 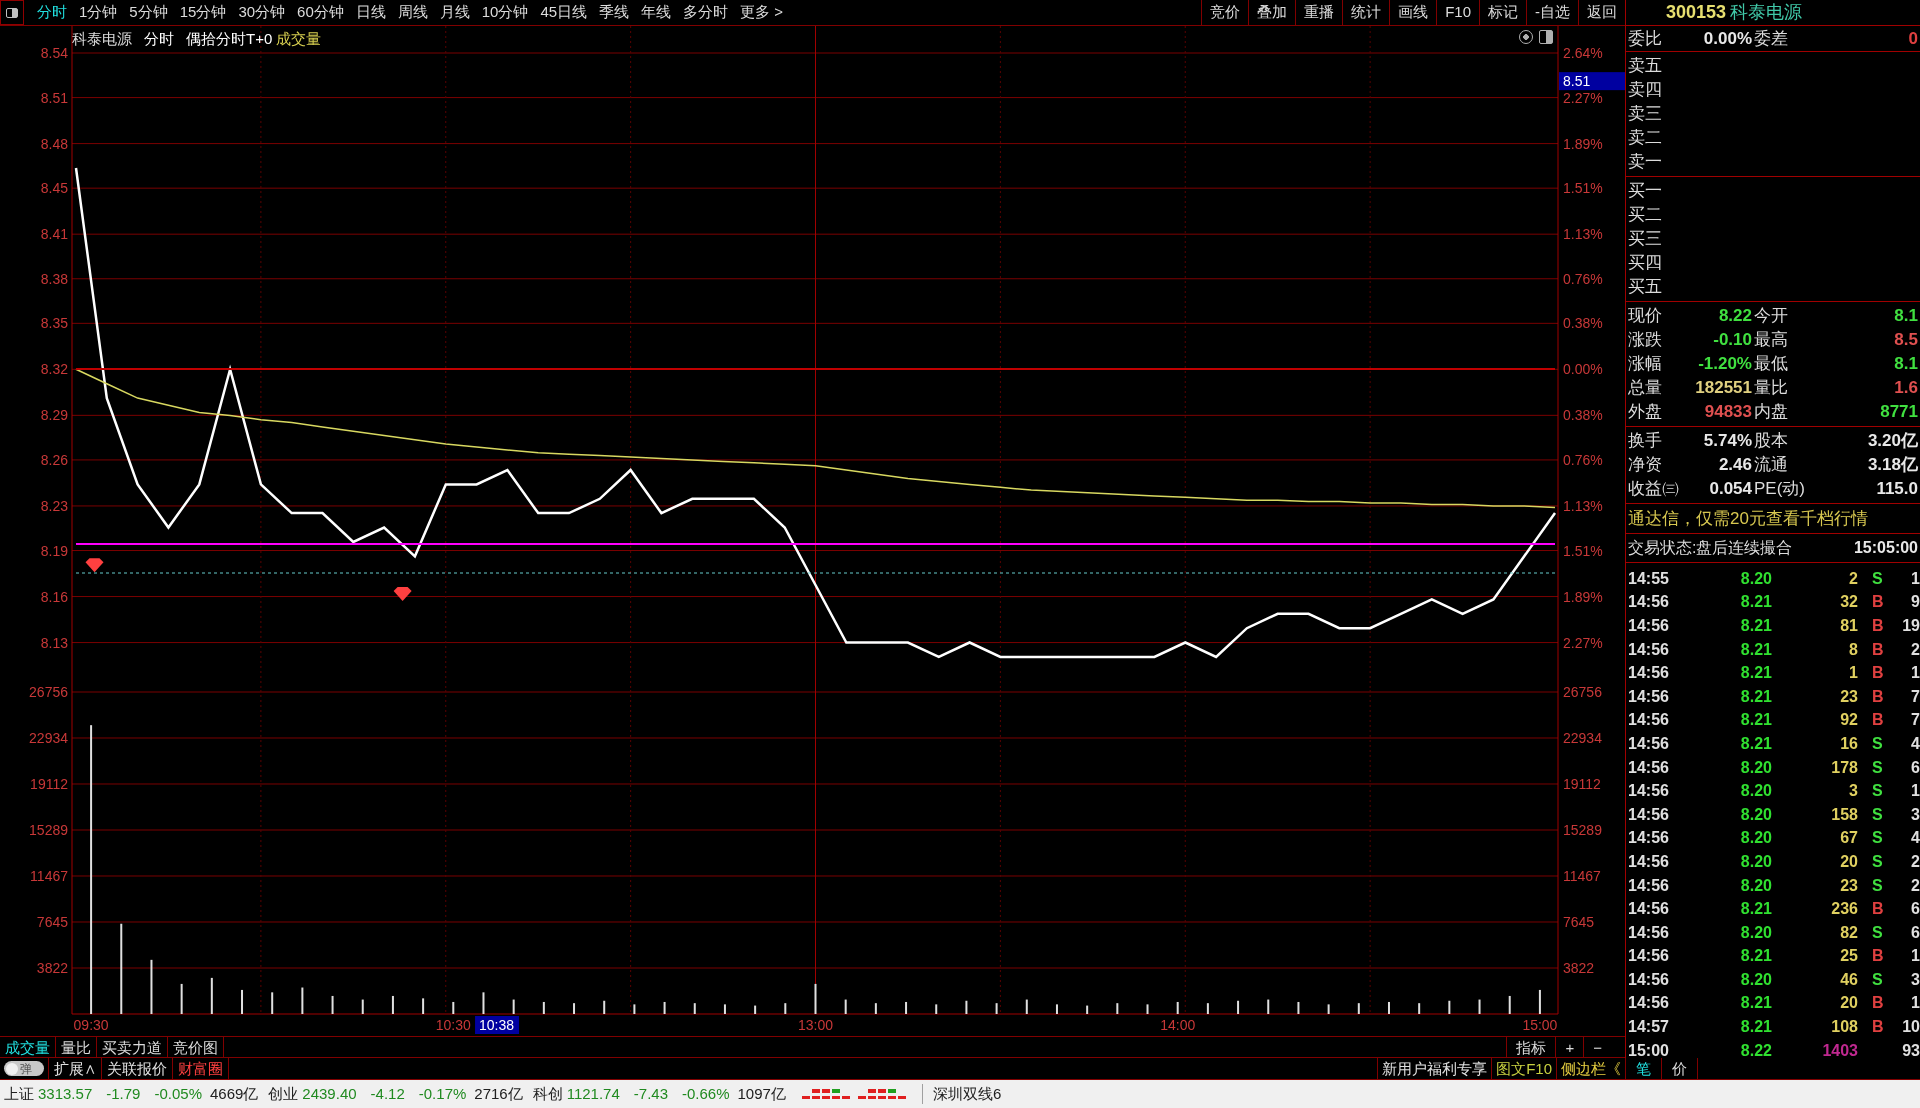 What do you see at coordinates (1848, 743) in the screenshot?
I see `trade-volume: 16` at bounding box center [1848, 743].